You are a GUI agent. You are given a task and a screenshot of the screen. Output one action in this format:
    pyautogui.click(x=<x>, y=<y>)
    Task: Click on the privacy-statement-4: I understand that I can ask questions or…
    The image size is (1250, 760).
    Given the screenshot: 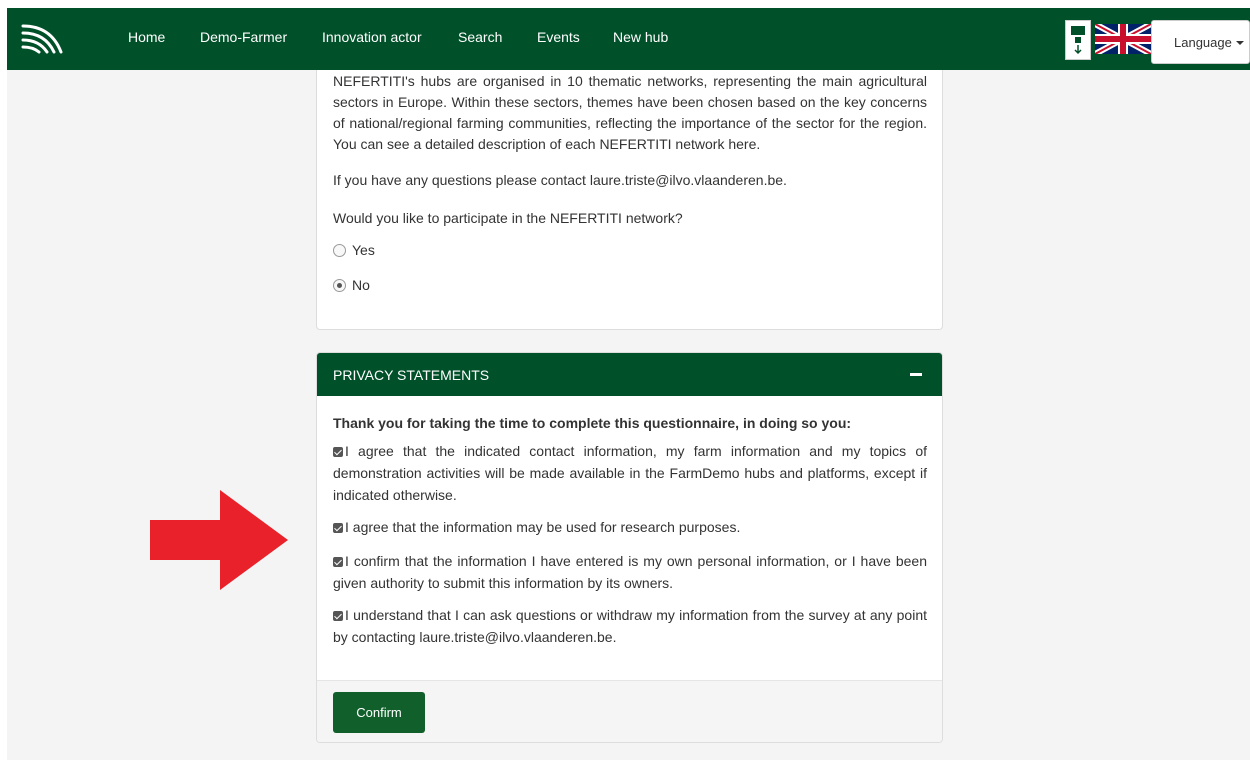 What is the action you would take?
    pyautogui.click(x=630, y=626)
    